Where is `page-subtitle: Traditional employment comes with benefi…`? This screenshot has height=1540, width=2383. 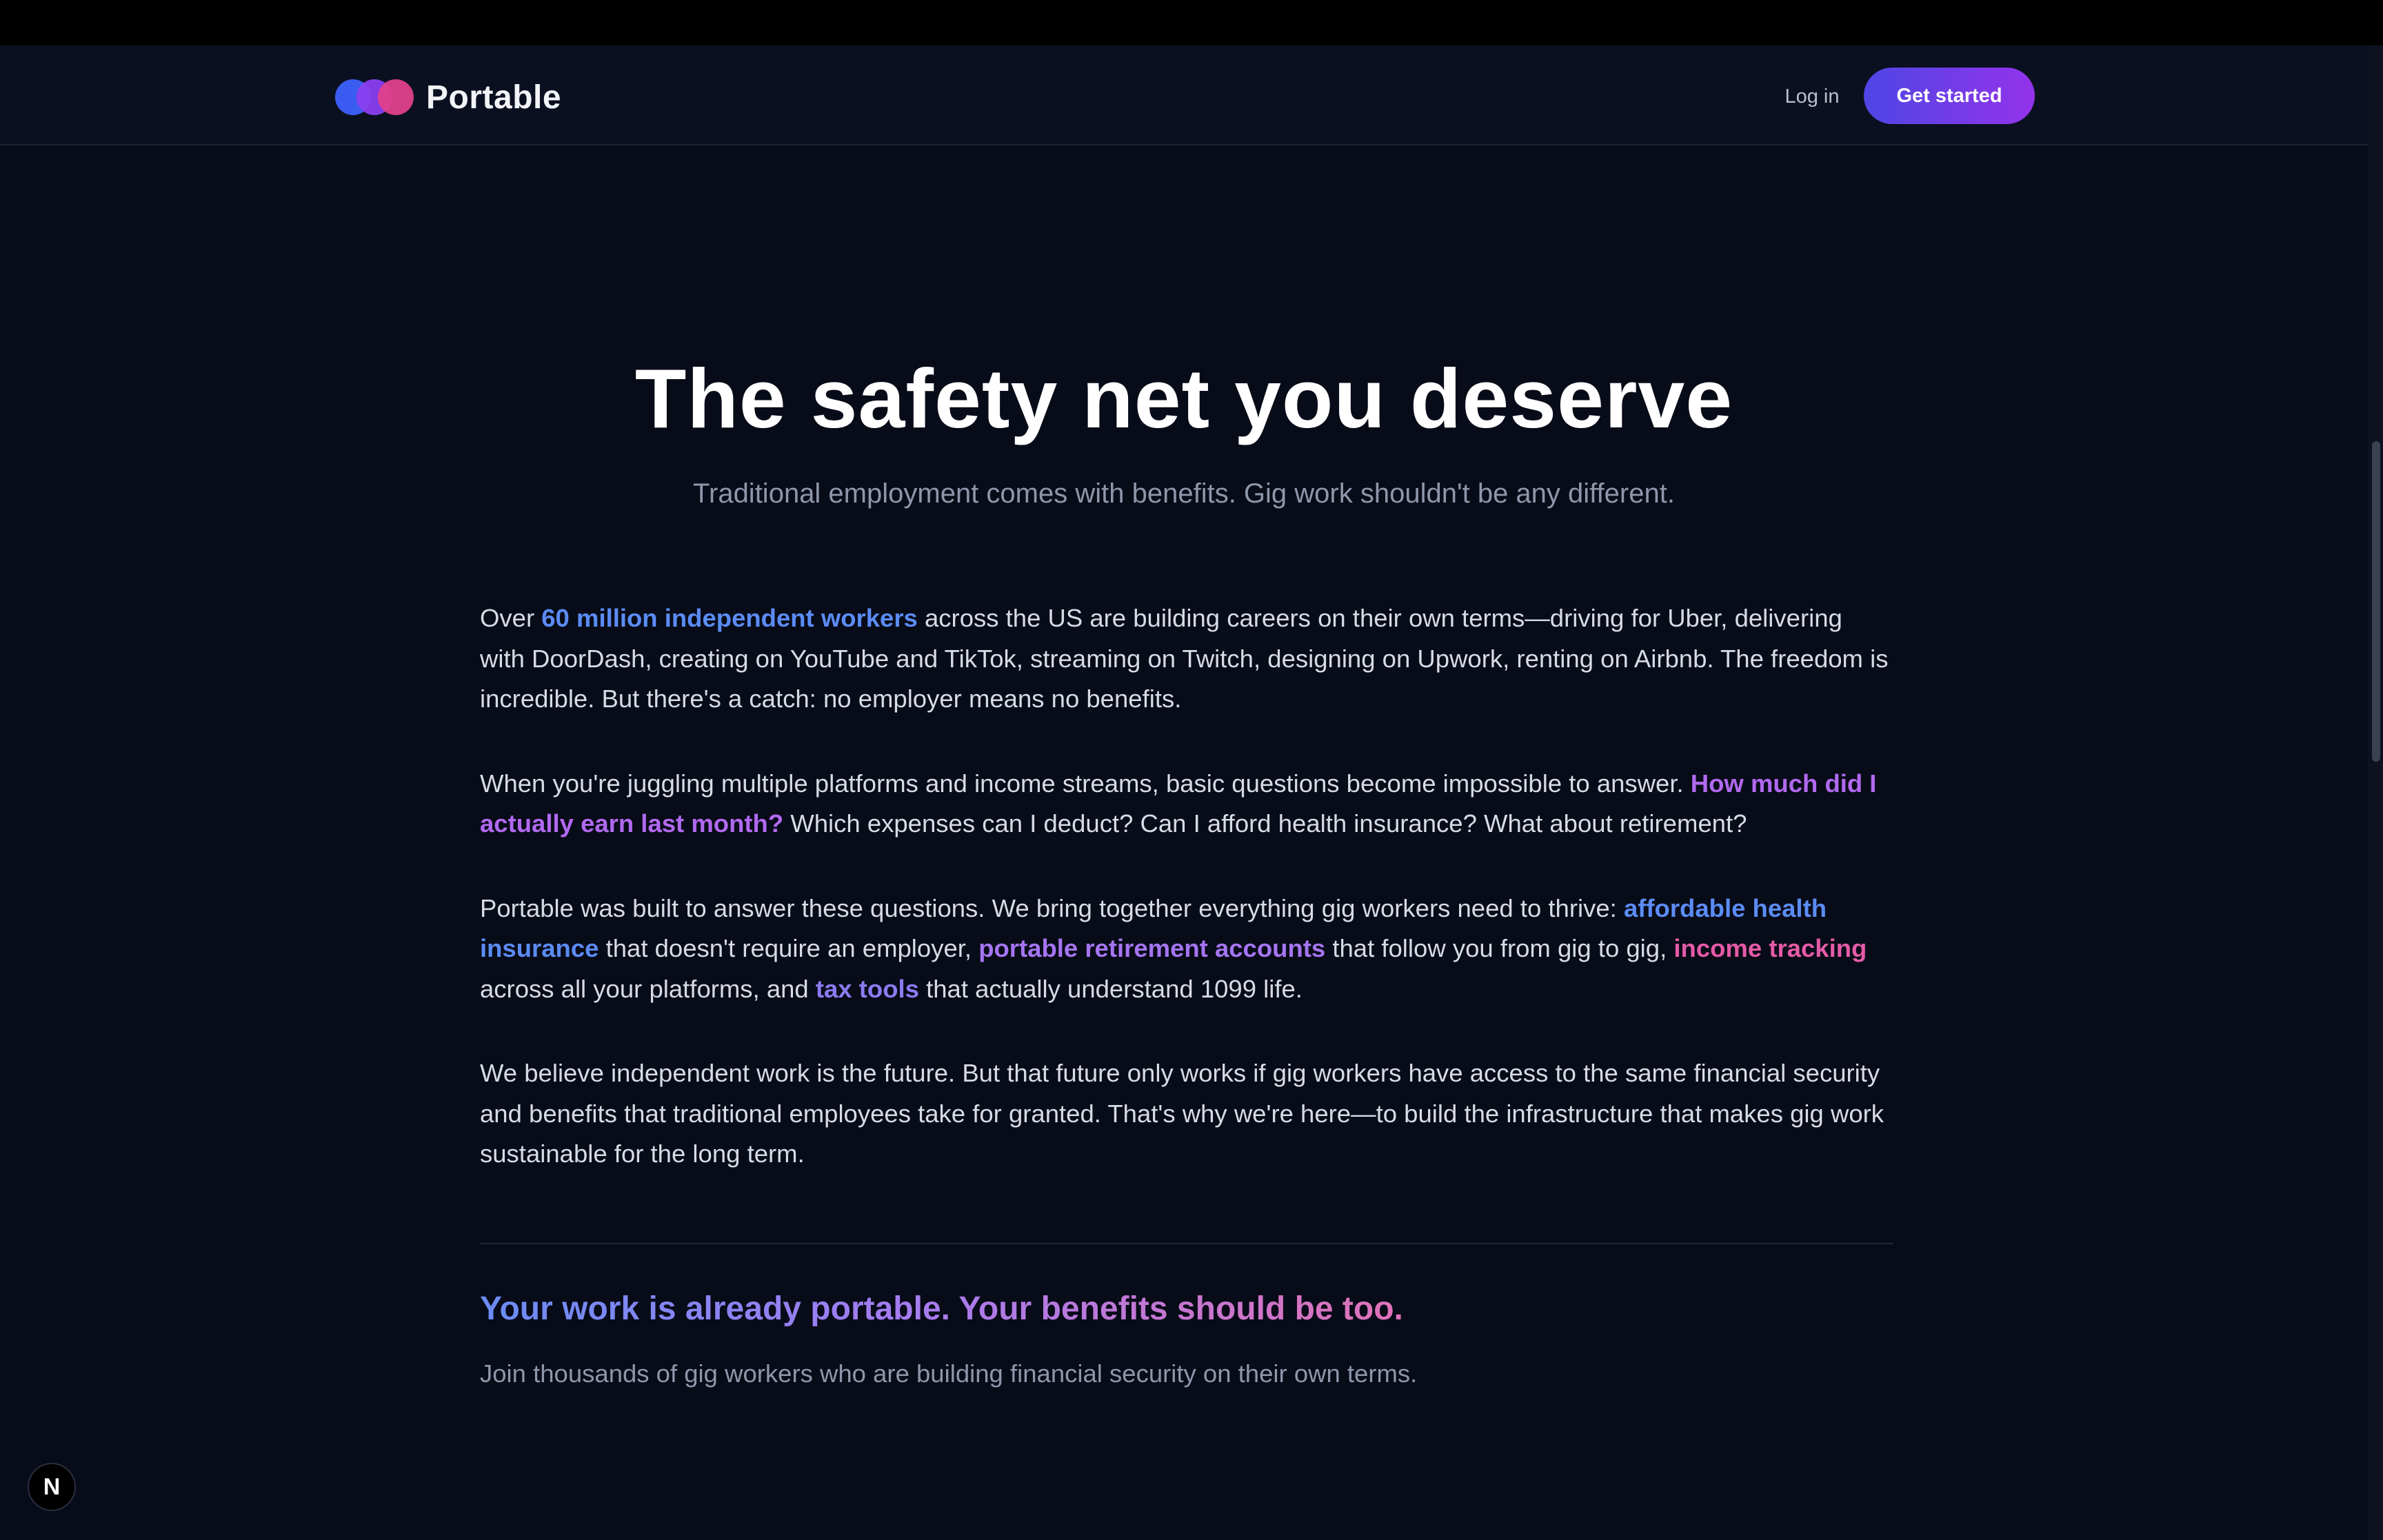 page-subtitle: Traditional employment comes with benefi… is located at coordinates (1184, 494).